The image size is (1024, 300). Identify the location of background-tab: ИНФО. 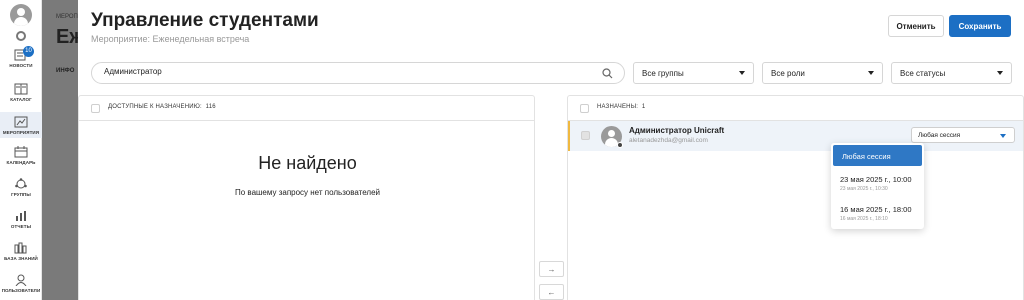
(65, 71).